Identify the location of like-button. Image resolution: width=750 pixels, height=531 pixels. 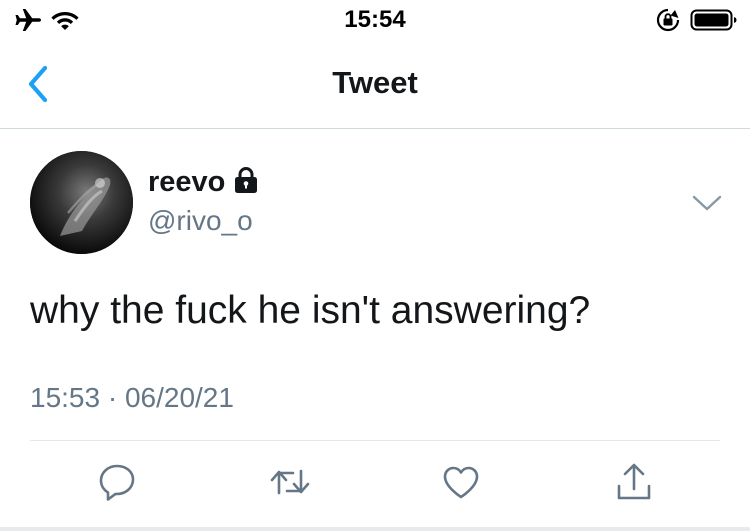
(461, 484).